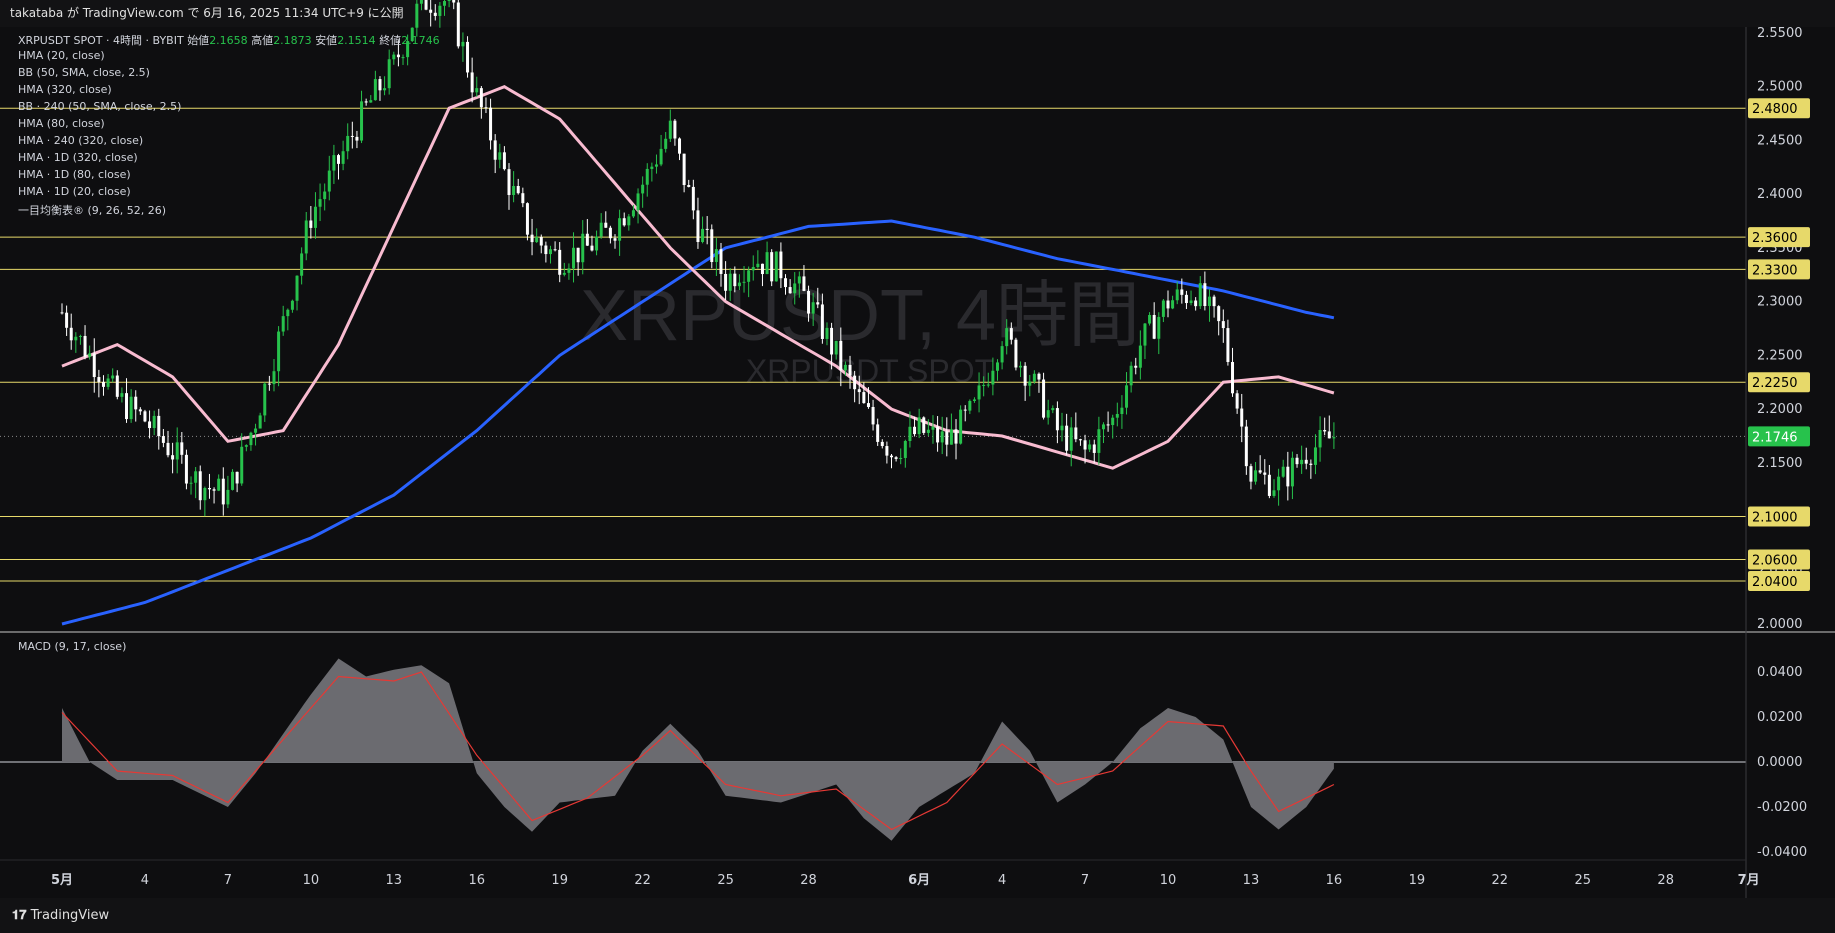 Image resolution: width=1835 pixels, height=933 pixels. I want to click on indicator-legend-2: HMA (320, close), so click(65, 89).